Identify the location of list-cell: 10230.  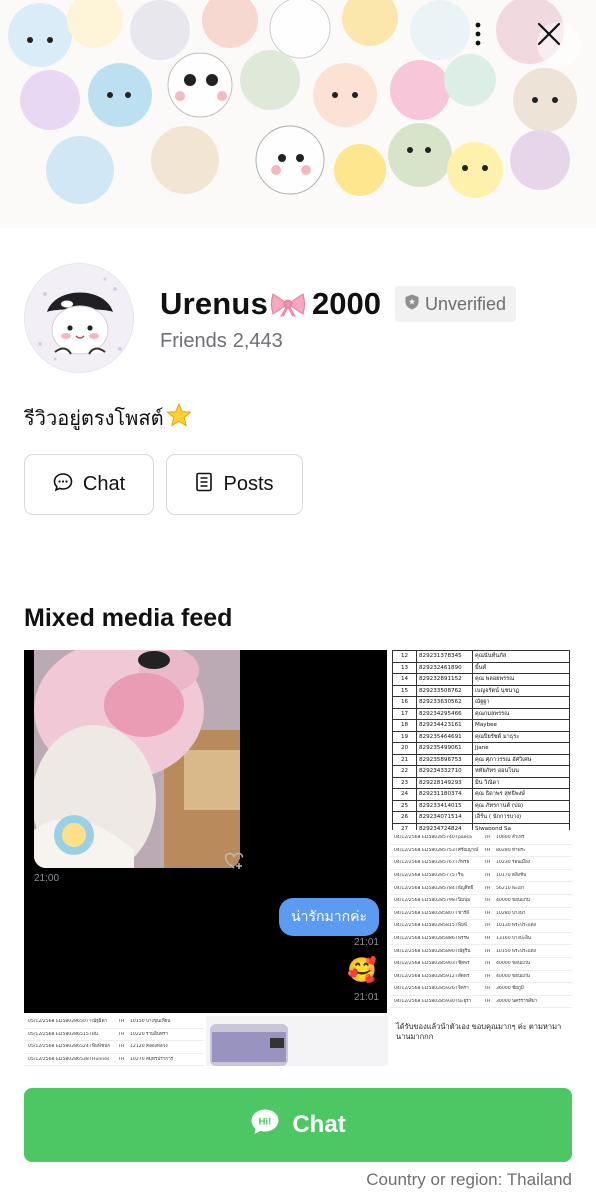
(503, 863).